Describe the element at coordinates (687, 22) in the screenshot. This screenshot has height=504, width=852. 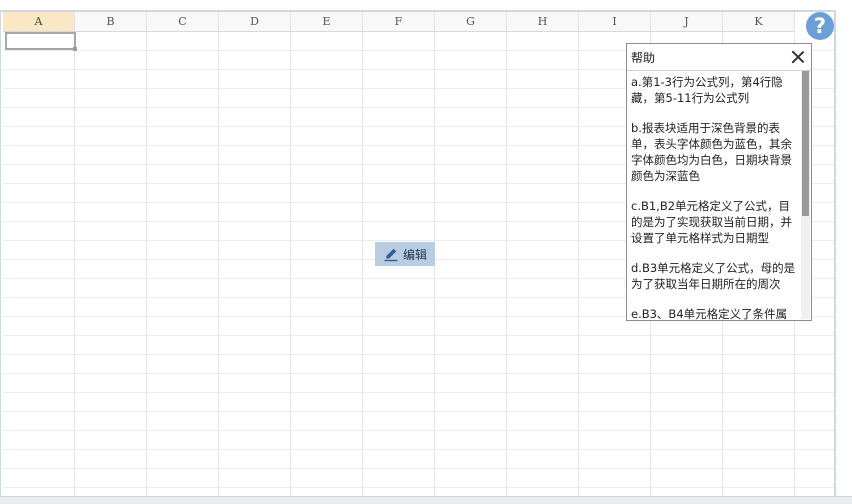
I see `column-header-j: J` at that location.